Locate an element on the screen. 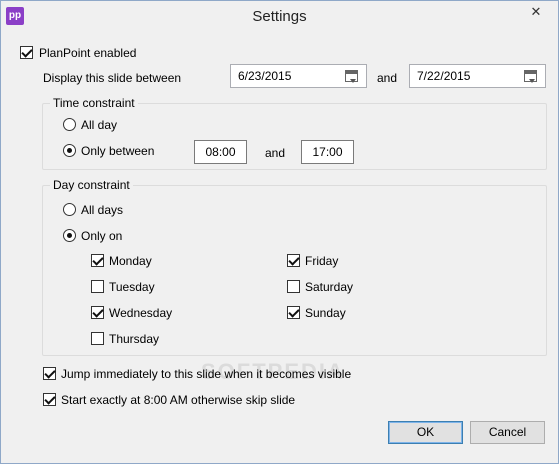 The width and height of the screenshot is (559, 464). thursday-checkbox is located at coordinates (97, 338).